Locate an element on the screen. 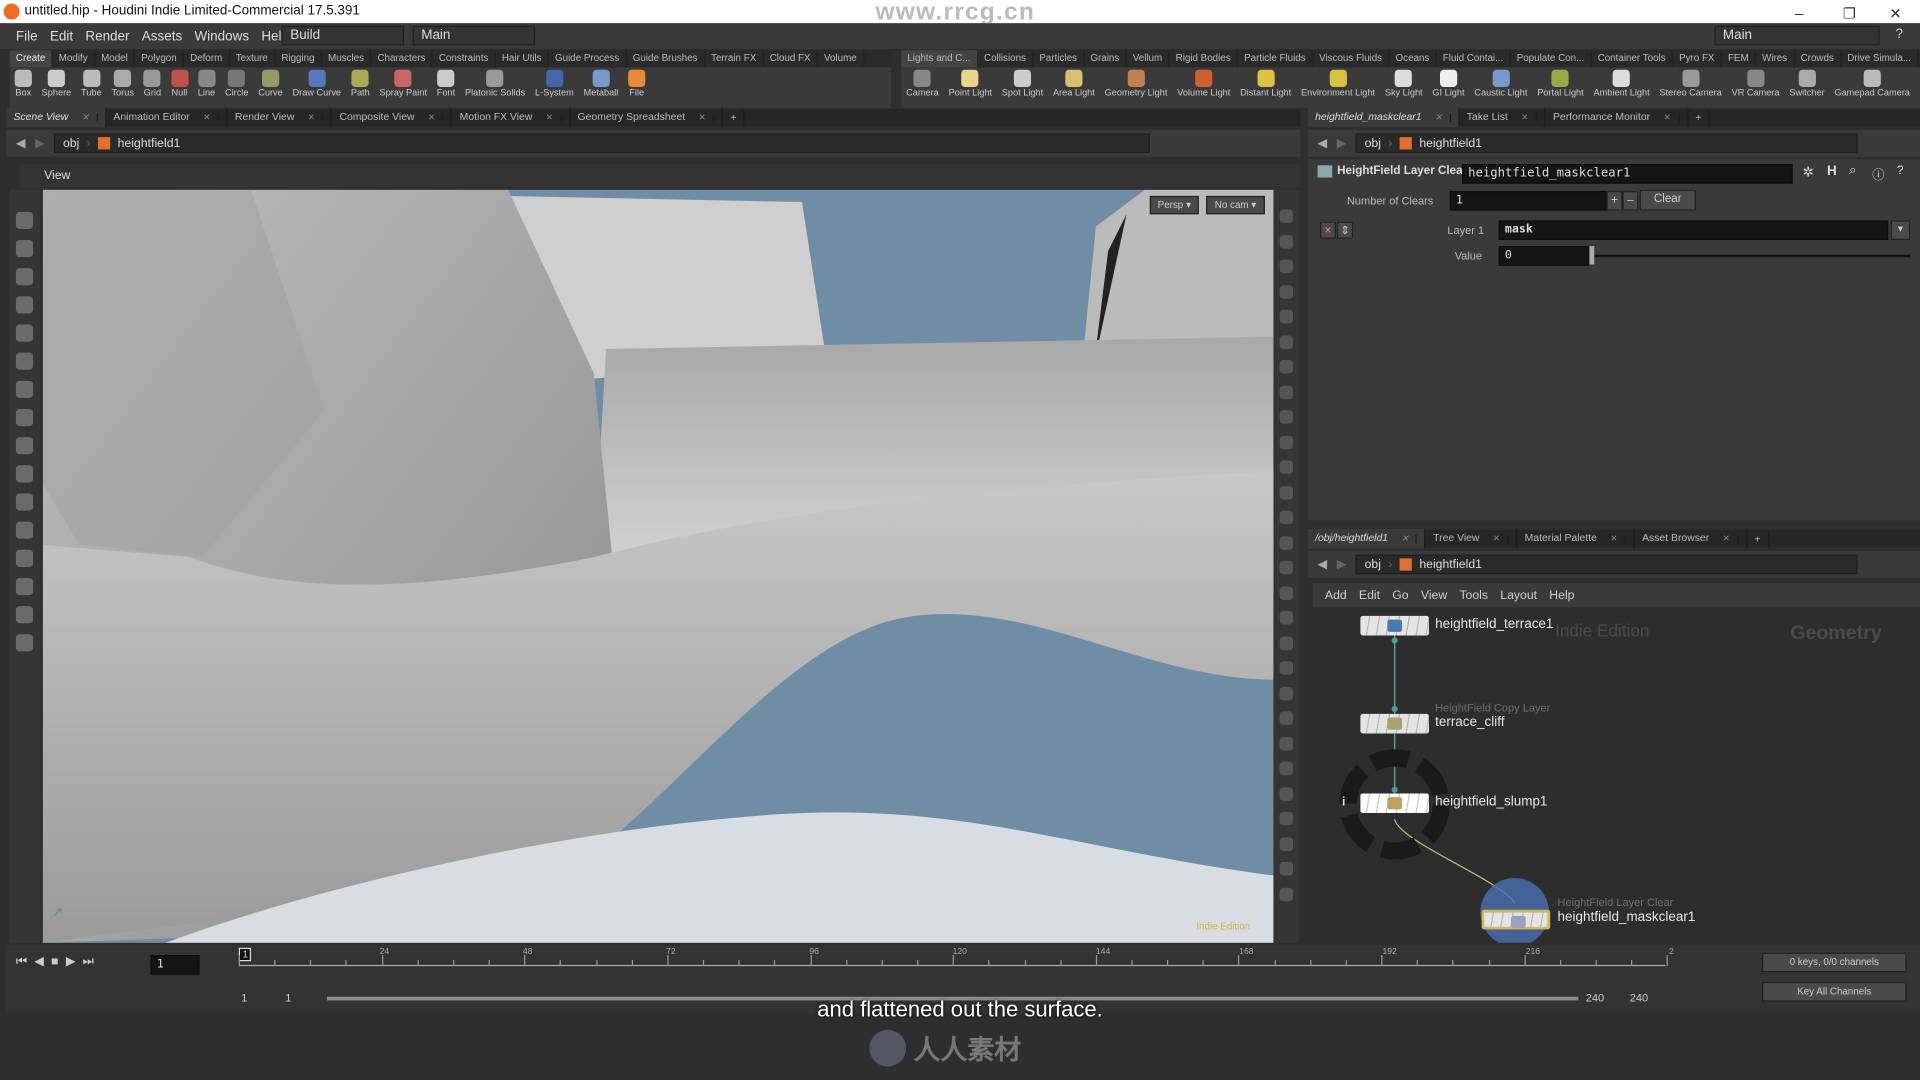 This screenshot has width=1920, height=1080. tool-vr-camera: VR Camera is located at coordinates (1756, 87).